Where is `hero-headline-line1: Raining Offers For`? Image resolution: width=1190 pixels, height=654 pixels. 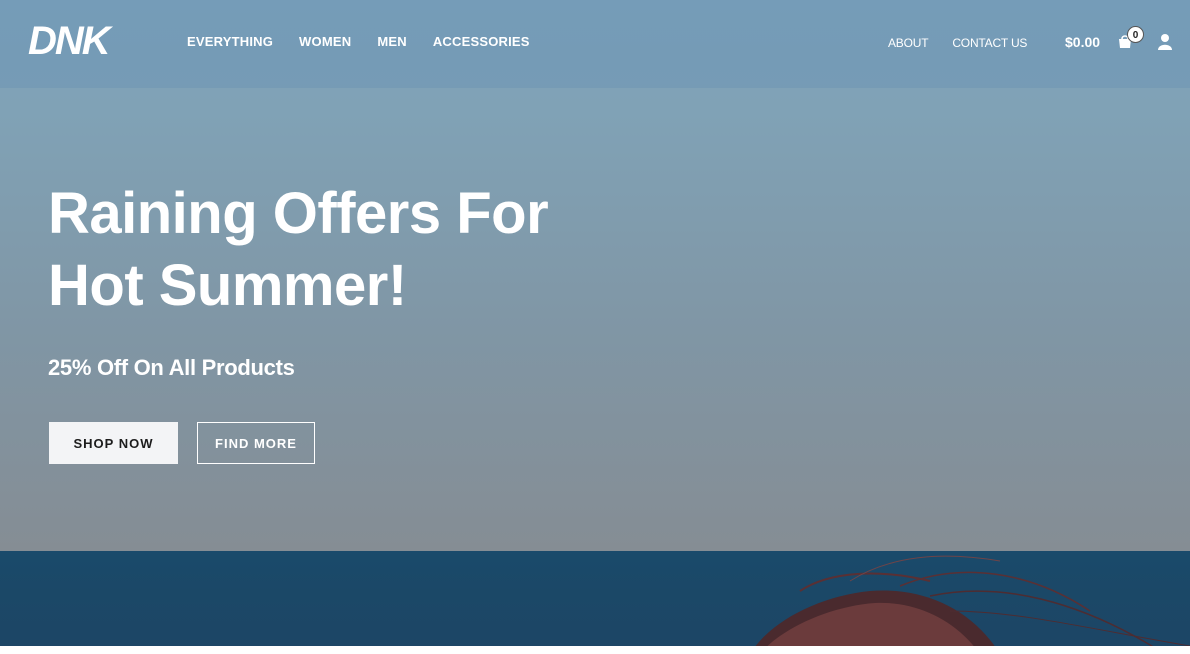 hero-headline-line1: Raining Offers For is located at coordinates (298, 213).